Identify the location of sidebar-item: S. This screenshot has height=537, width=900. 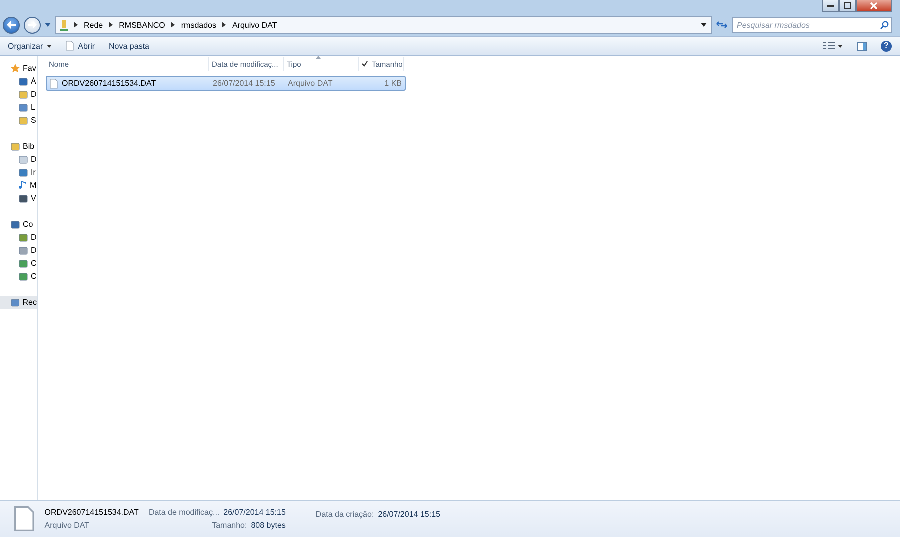
(18, 120).